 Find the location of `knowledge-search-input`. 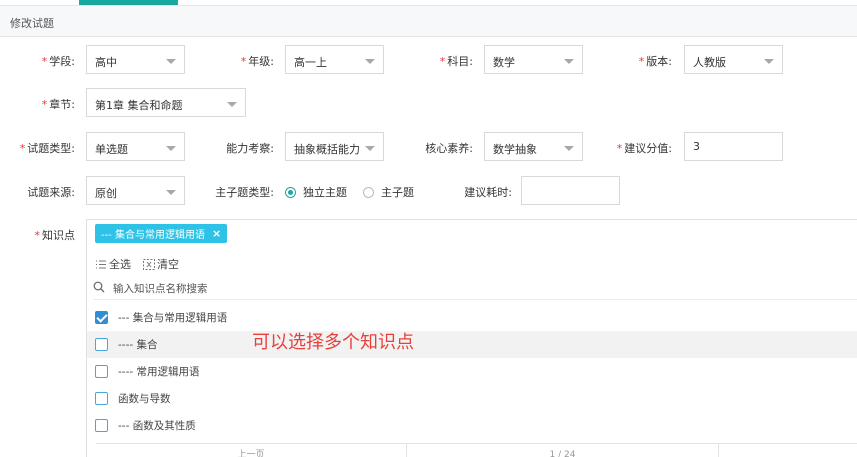

knowledge-search-input is located at coordinates (313, 288).